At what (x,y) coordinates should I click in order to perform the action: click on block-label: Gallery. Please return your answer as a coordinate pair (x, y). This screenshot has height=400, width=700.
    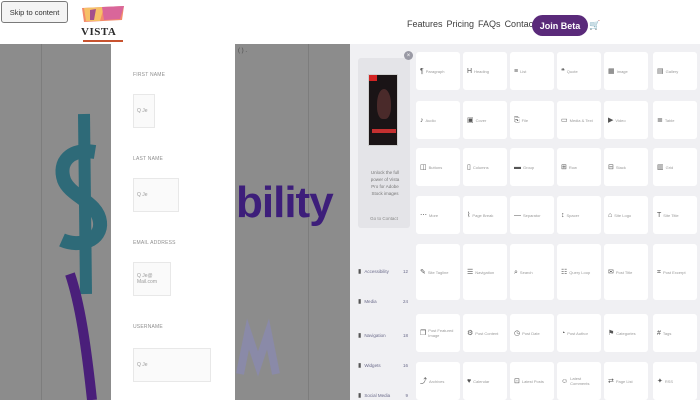
    Looking at the image, I should click on (672, 71).